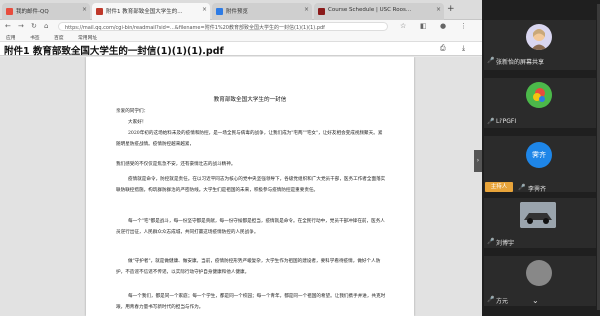 This screenshot has width=600, height=316. I want to click on tab-pdf: 附件1 教育部致全国大学生的... ×, so click(151, 11).